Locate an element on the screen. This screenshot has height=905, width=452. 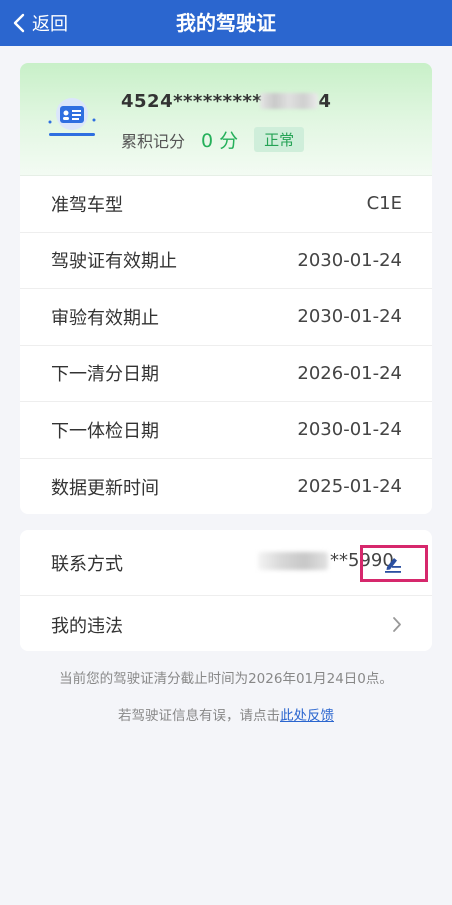
status-badge: 正常 is located at coordinates (279, 139).